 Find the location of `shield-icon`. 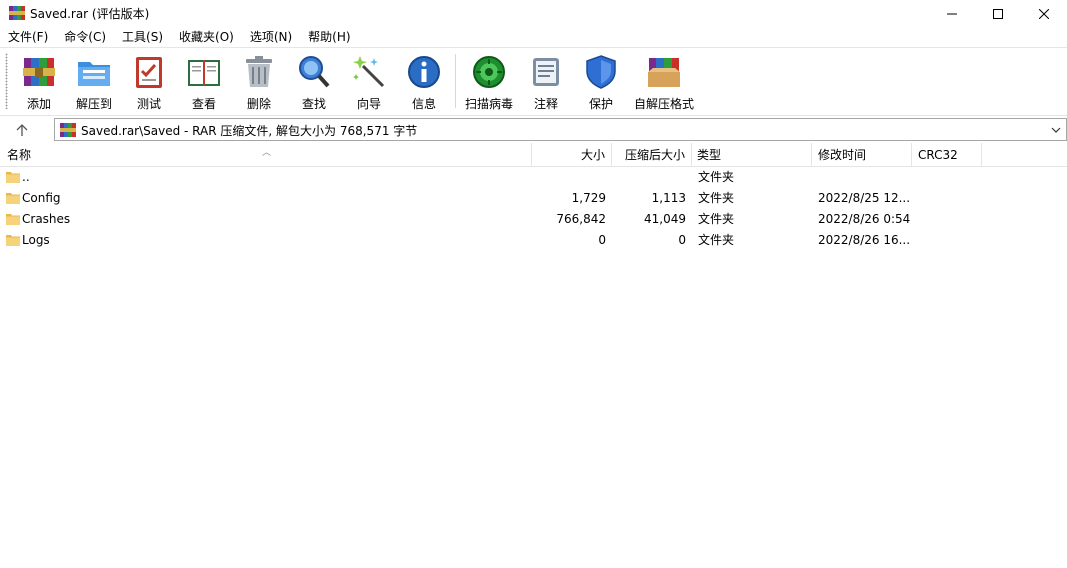

shield-icon is located at coordinates (601, 72).